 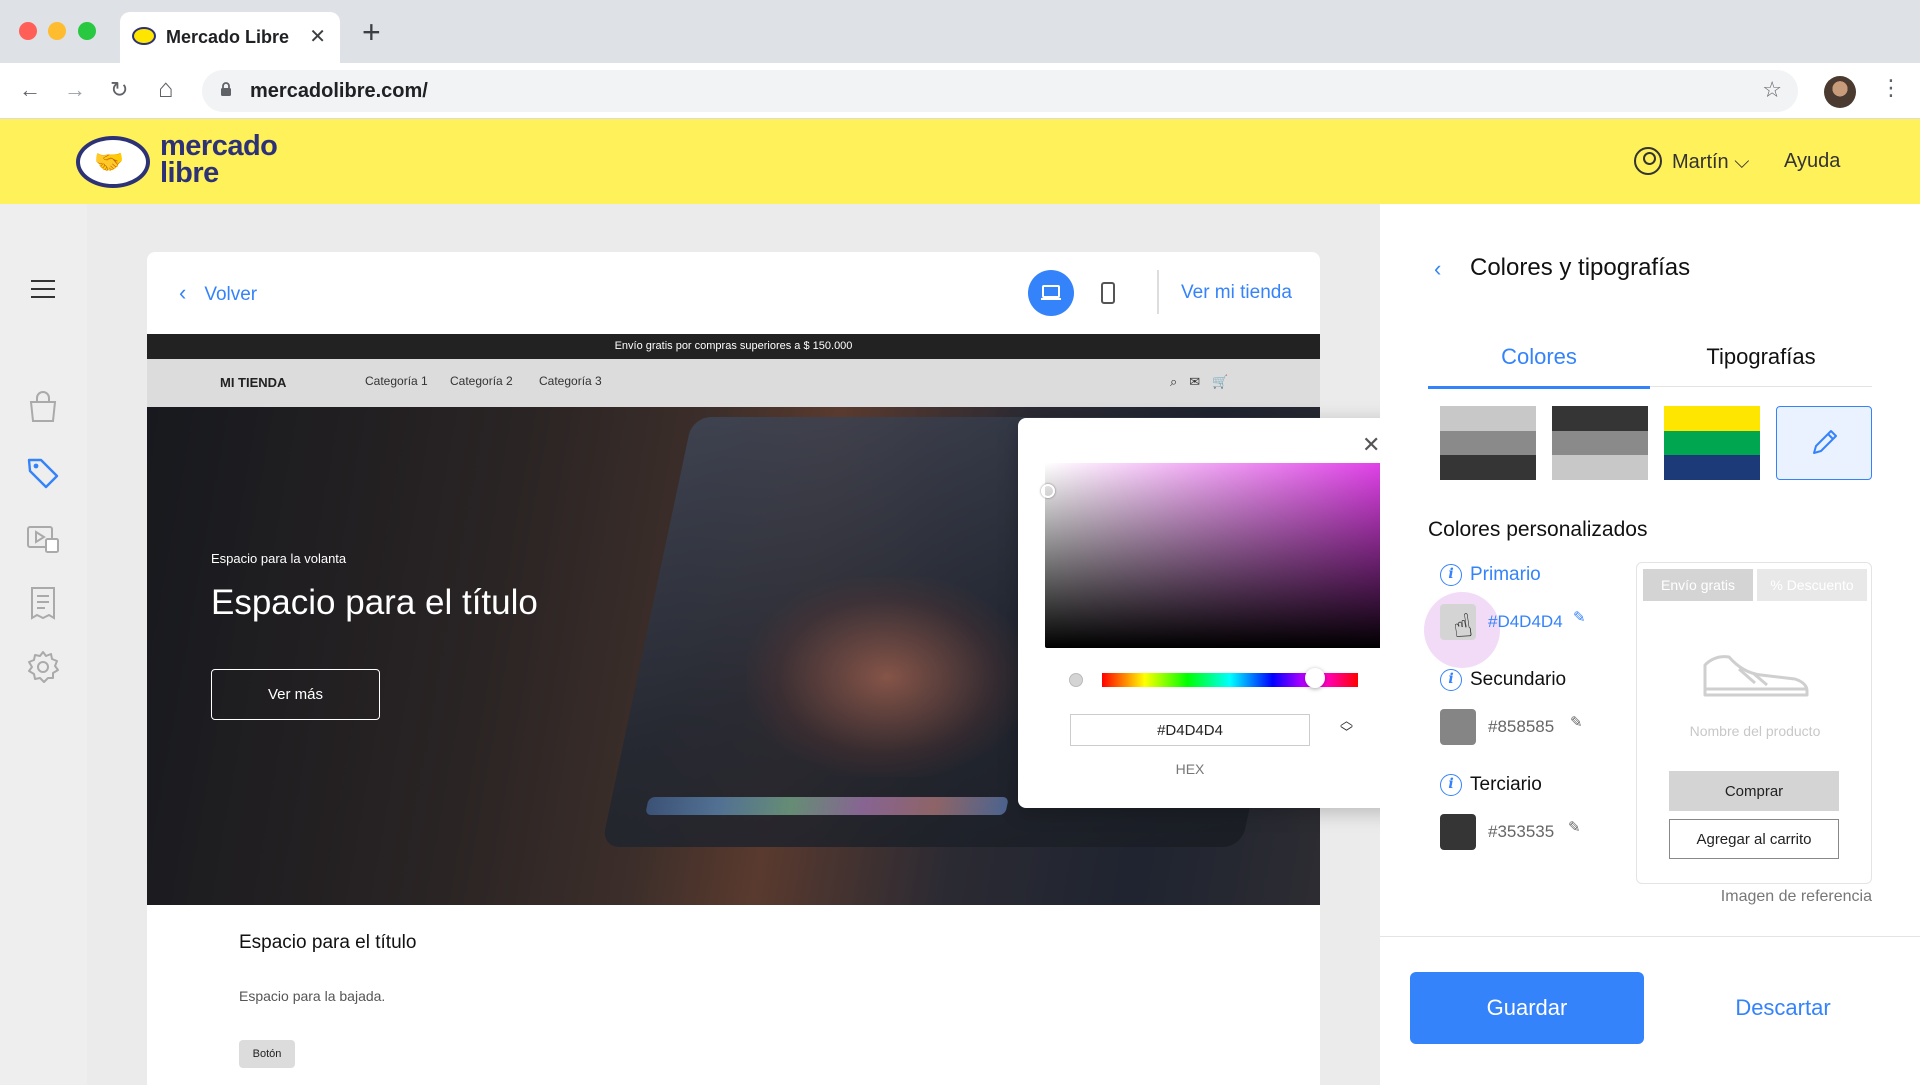 What do you see at coordinates (1205, 382) in the screenshot?
I see `store-nav-icons: ⌕✉🛒` at bounding box center [1205, 382].